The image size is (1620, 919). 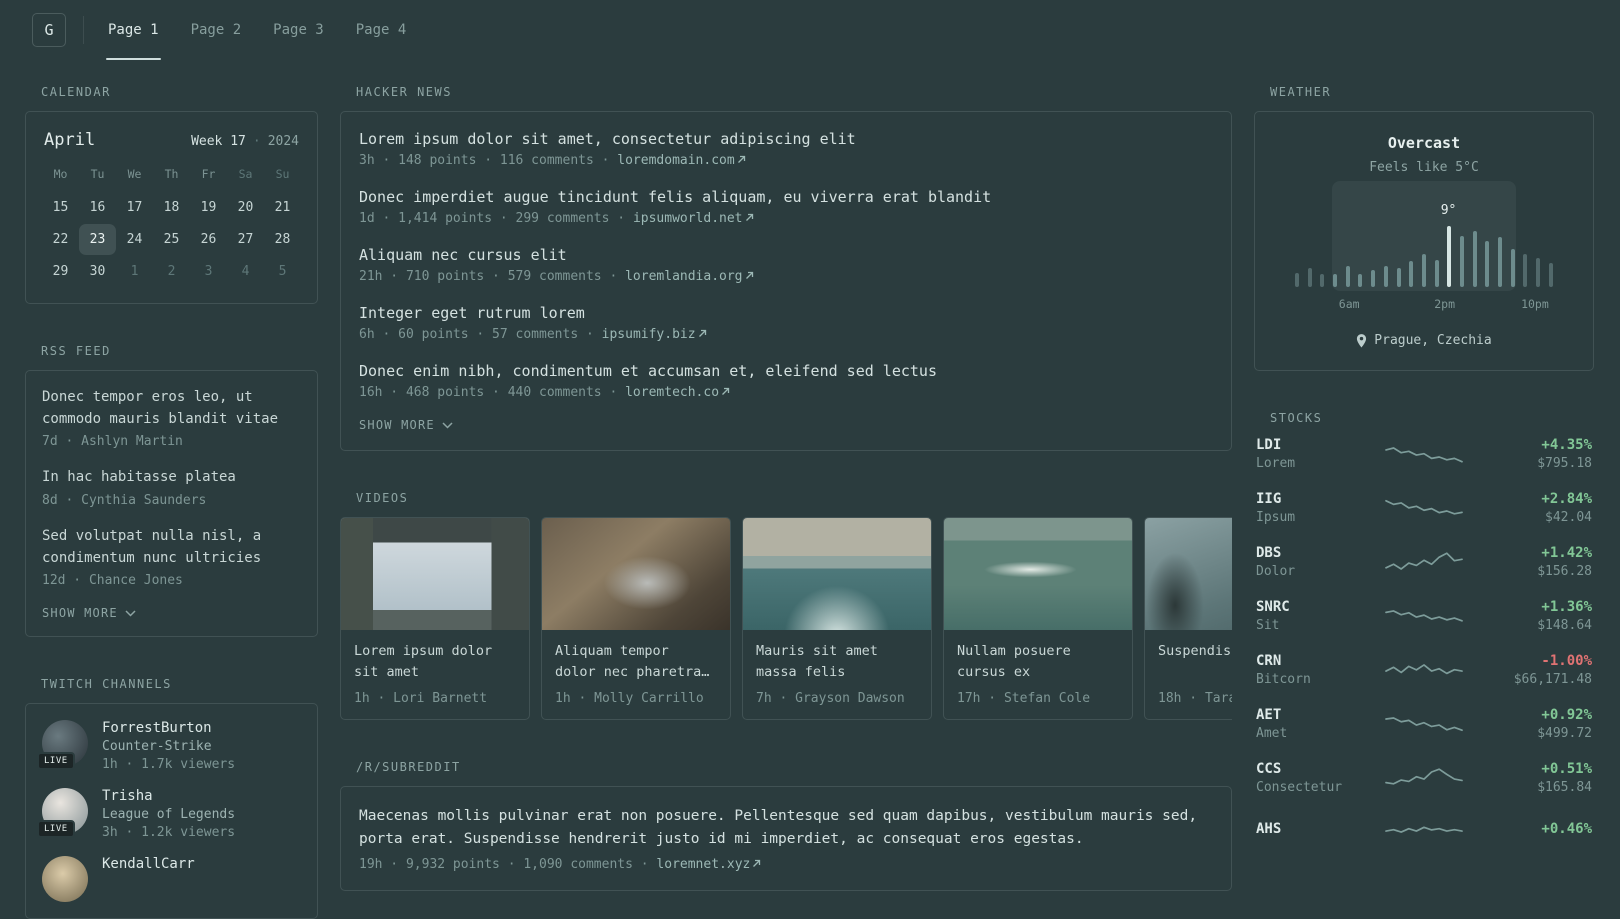 I want to click on channel-name: ForrestBurton, so click(x=168, y=728).